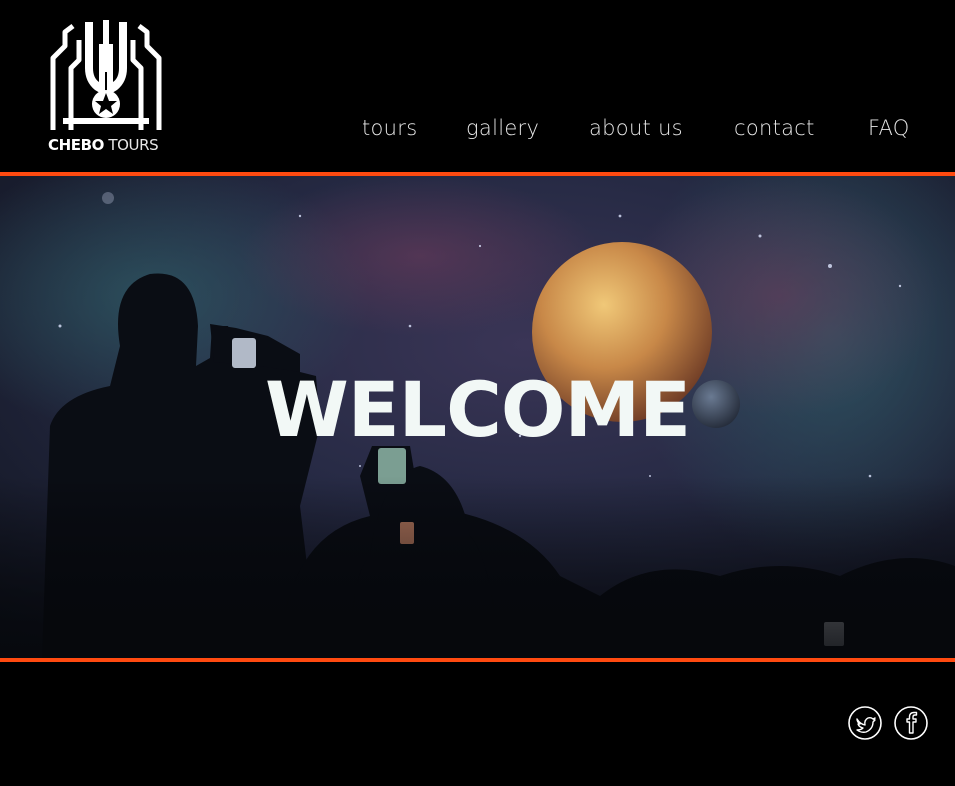  What do you see at coordinates (889, 128) in the screenshot?
I see `nav-item-faq: FAQ` at bounding box center [889, 128].